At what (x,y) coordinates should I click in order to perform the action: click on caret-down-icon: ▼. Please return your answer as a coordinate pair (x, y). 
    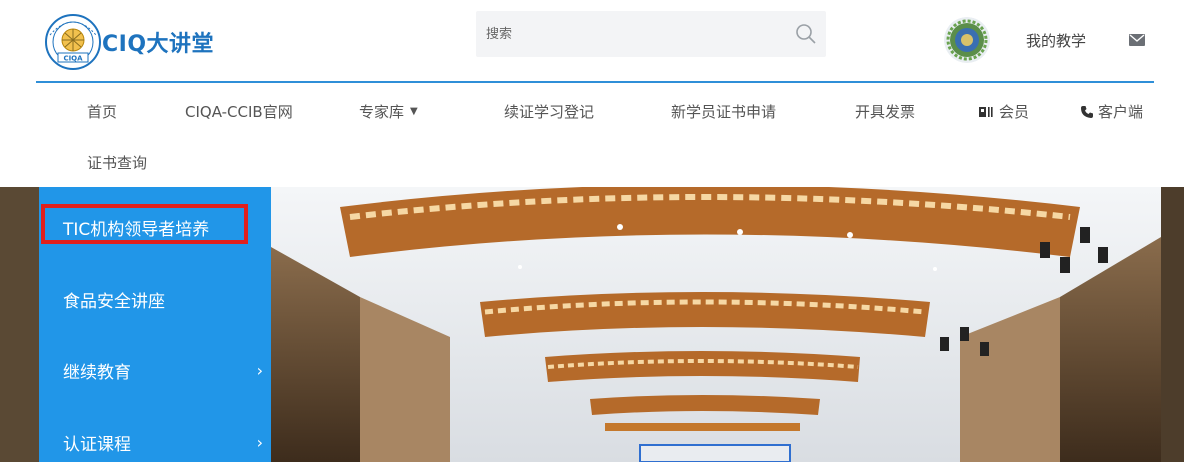
    Looking at the image, I should click on (414, 111).